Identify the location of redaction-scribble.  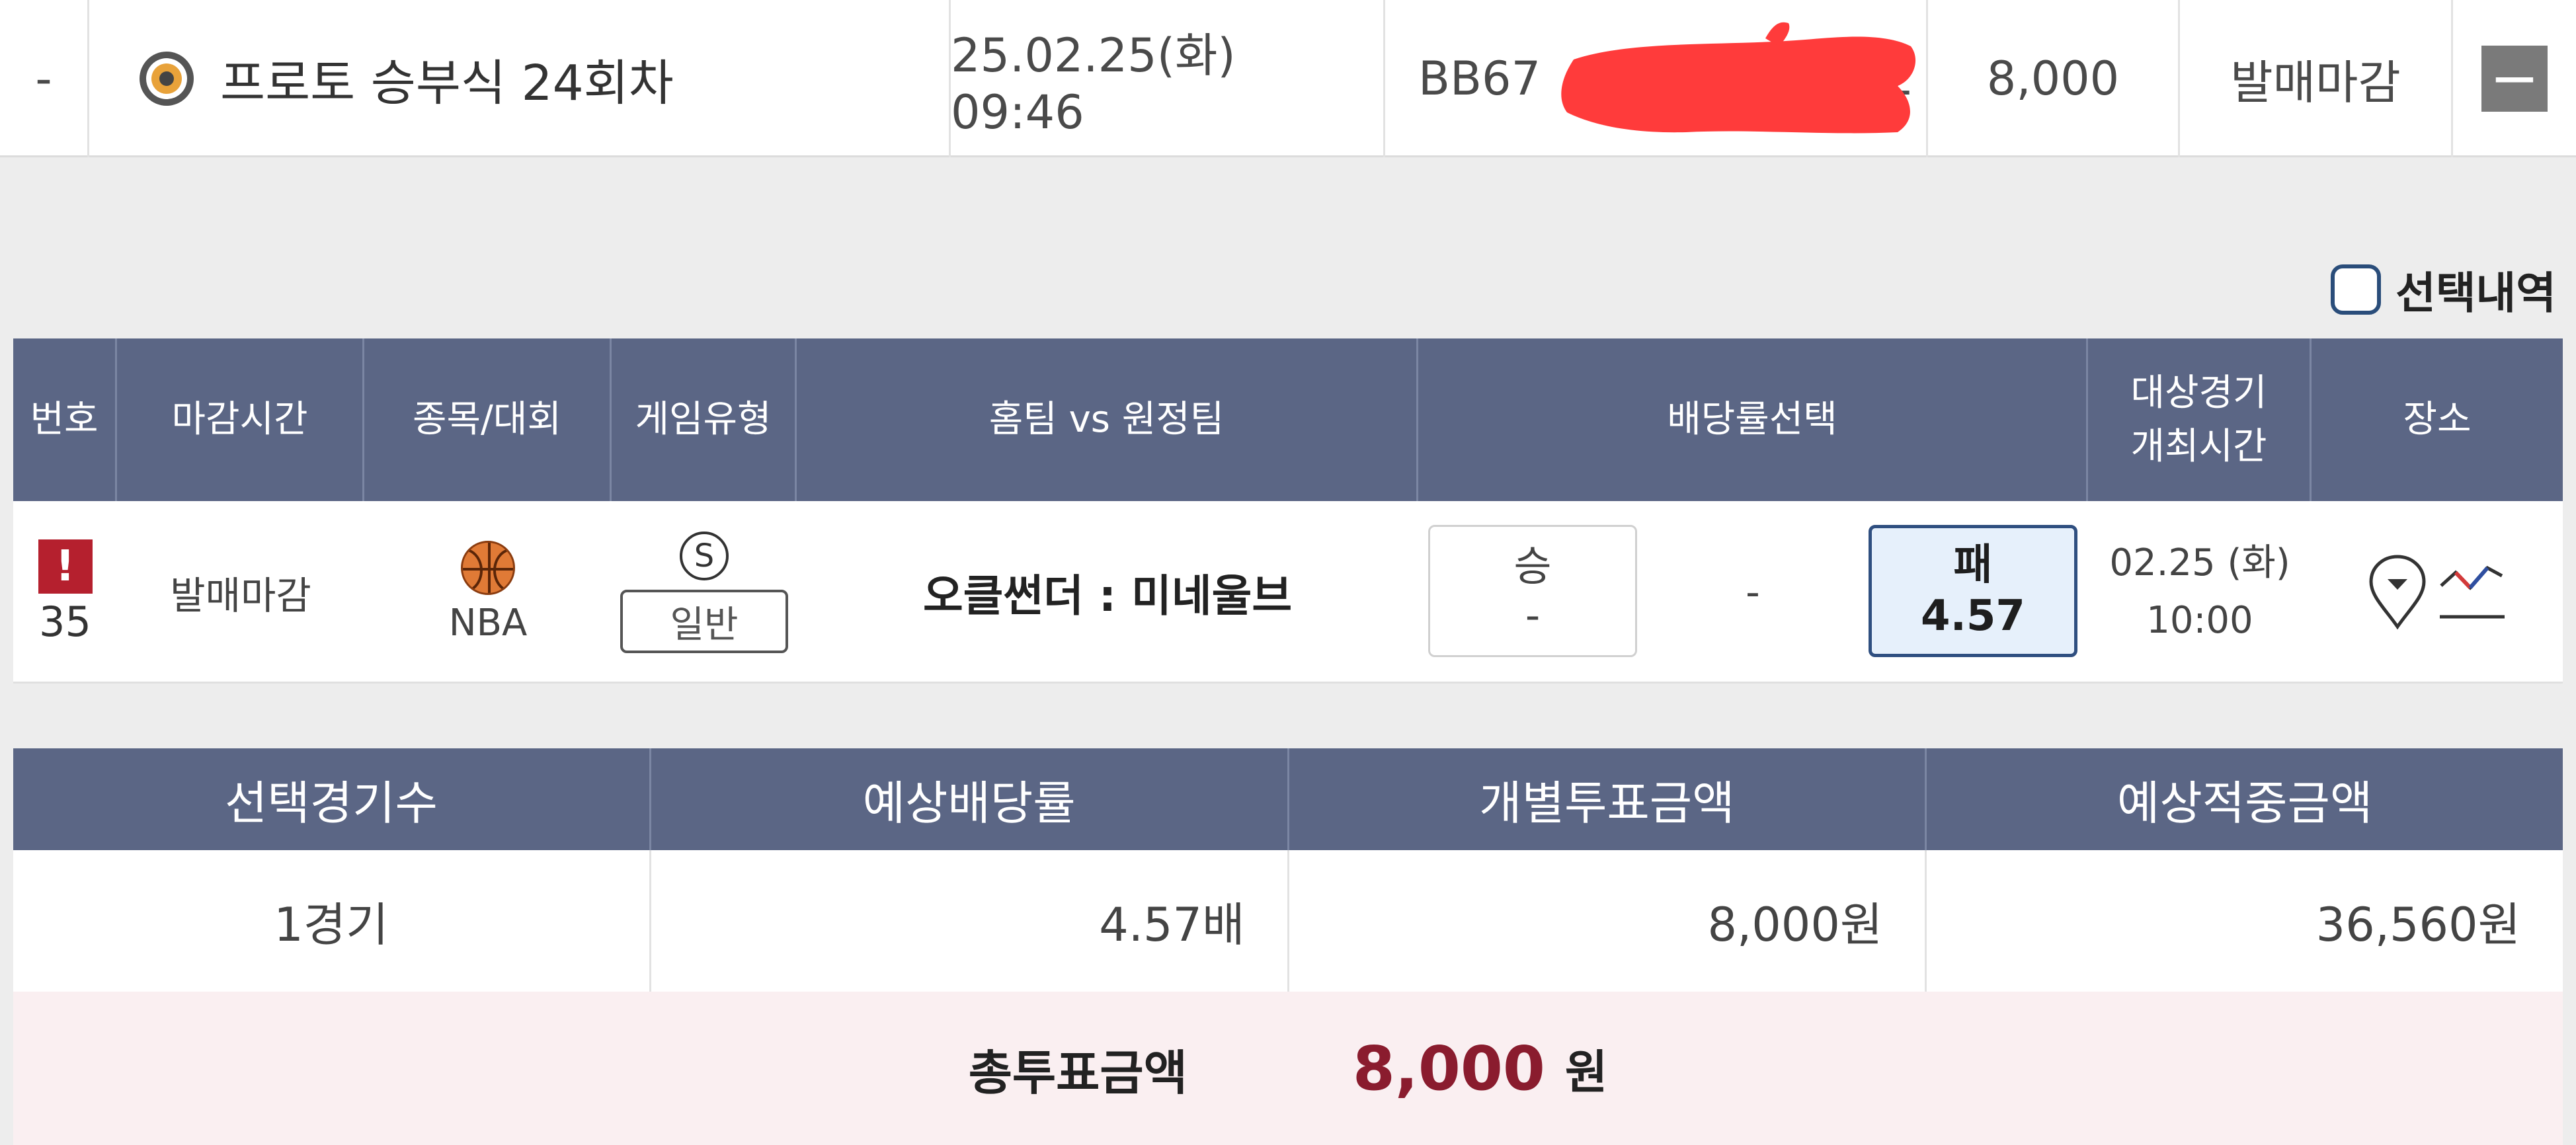
(1739, 78).